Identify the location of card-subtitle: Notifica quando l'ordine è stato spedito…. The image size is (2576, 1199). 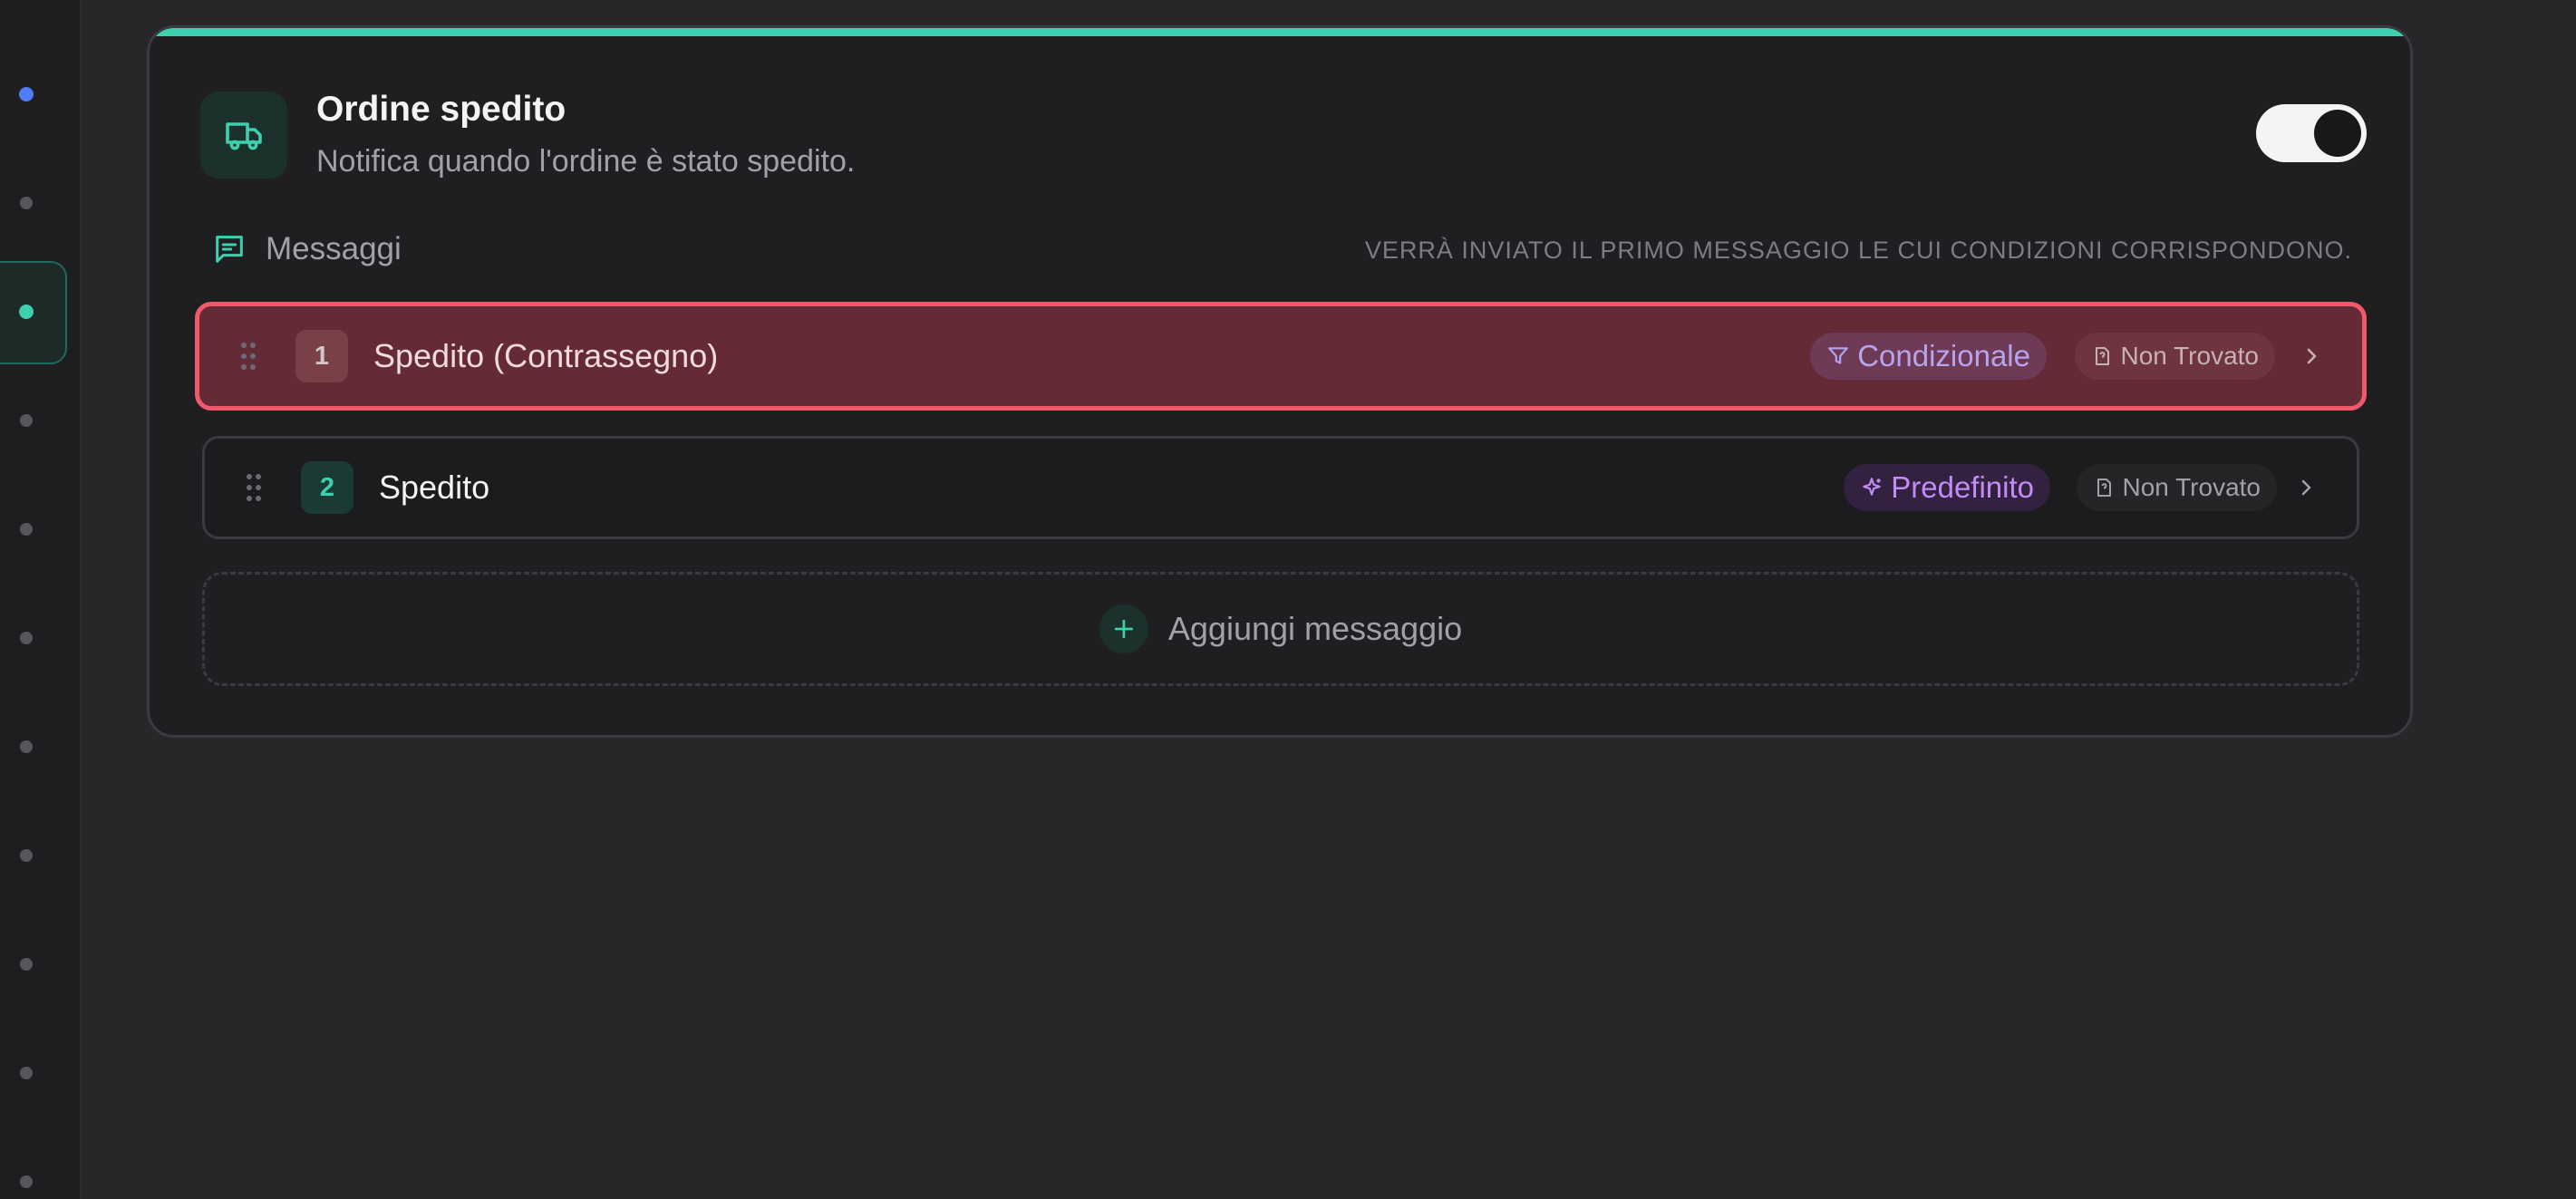
(586, 161).